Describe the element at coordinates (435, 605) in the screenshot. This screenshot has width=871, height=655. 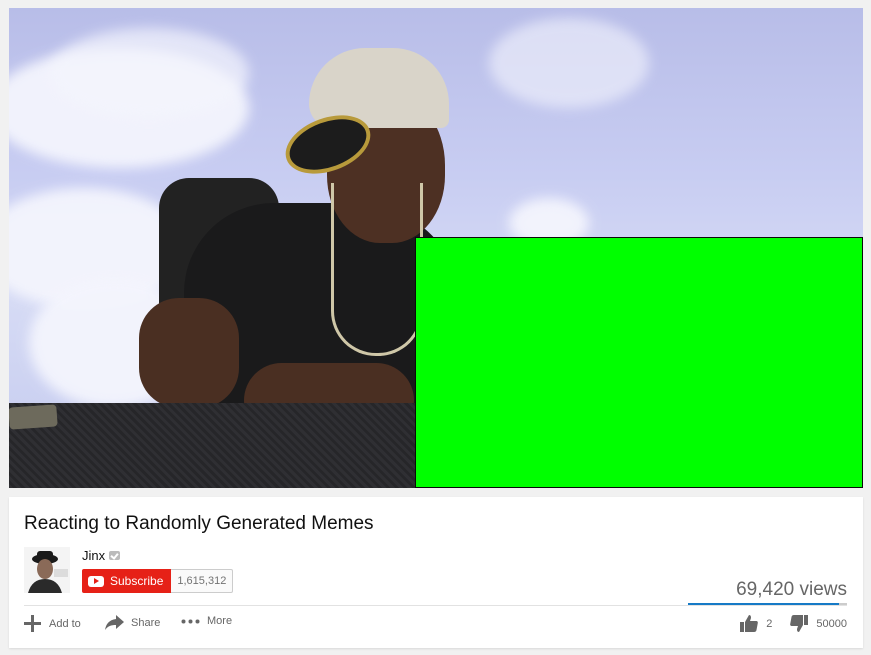
I see `divider` at that location.